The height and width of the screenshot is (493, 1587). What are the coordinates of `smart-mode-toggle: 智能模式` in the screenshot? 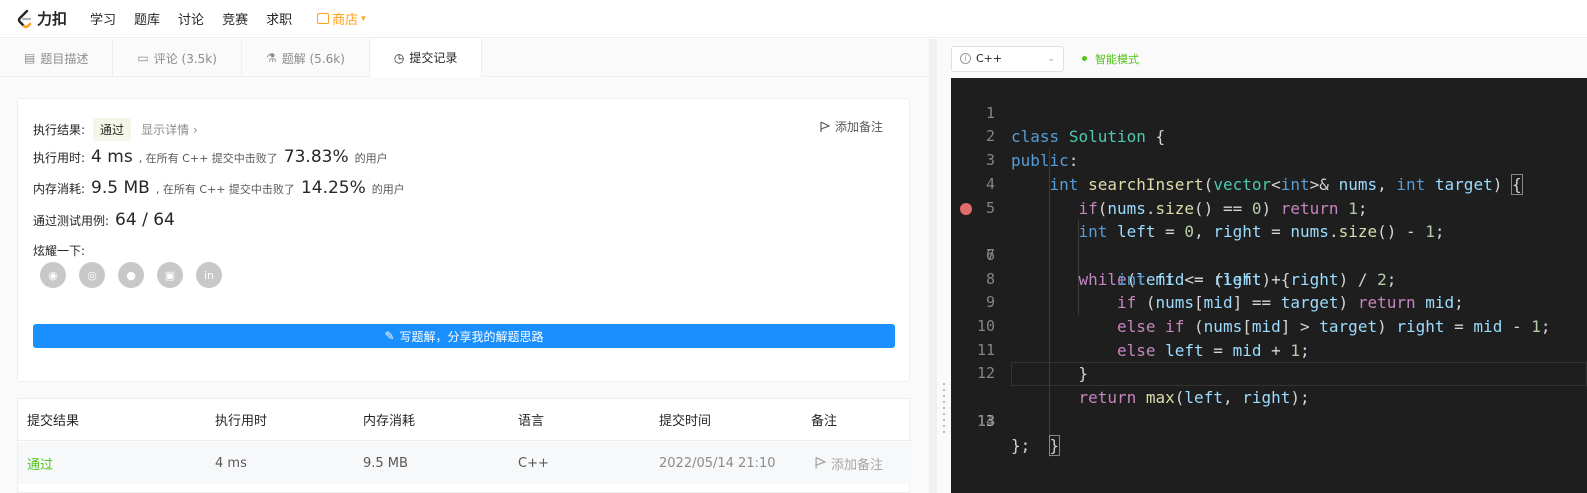 It's located at (1110, 59).